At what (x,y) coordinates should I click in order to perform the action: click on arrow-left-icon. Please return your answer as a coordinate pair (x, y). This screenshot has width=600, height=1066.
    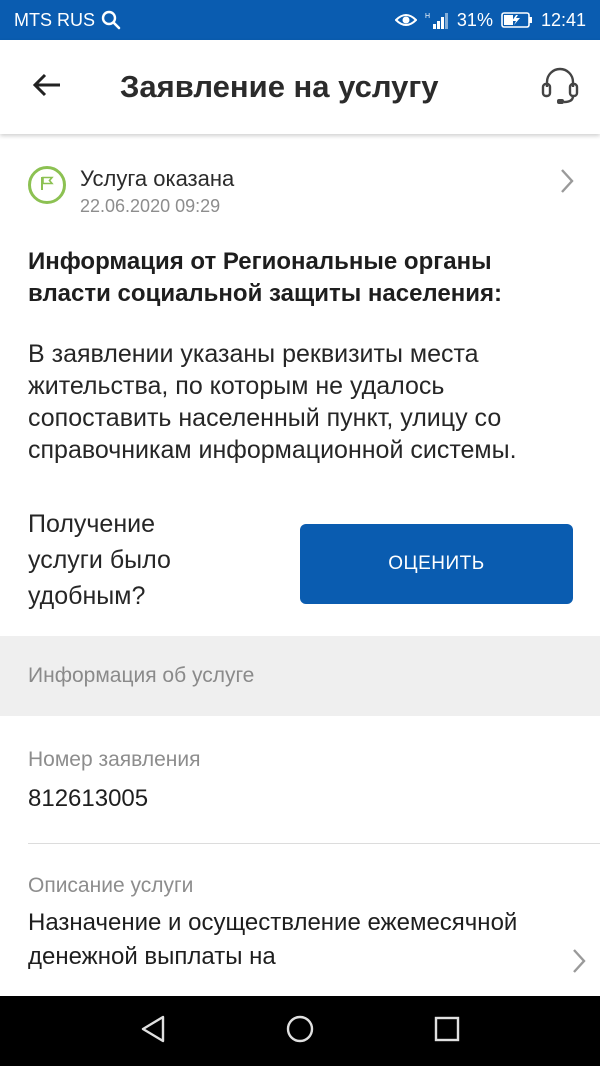
    Looking at the image, I should click on (47, 87).